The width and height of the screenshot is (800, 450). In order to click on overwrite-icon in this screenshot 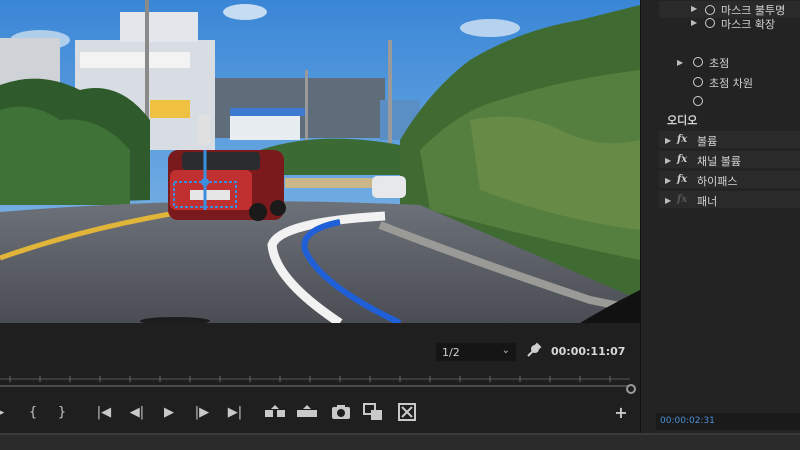, I will do `click(307, 412)`.